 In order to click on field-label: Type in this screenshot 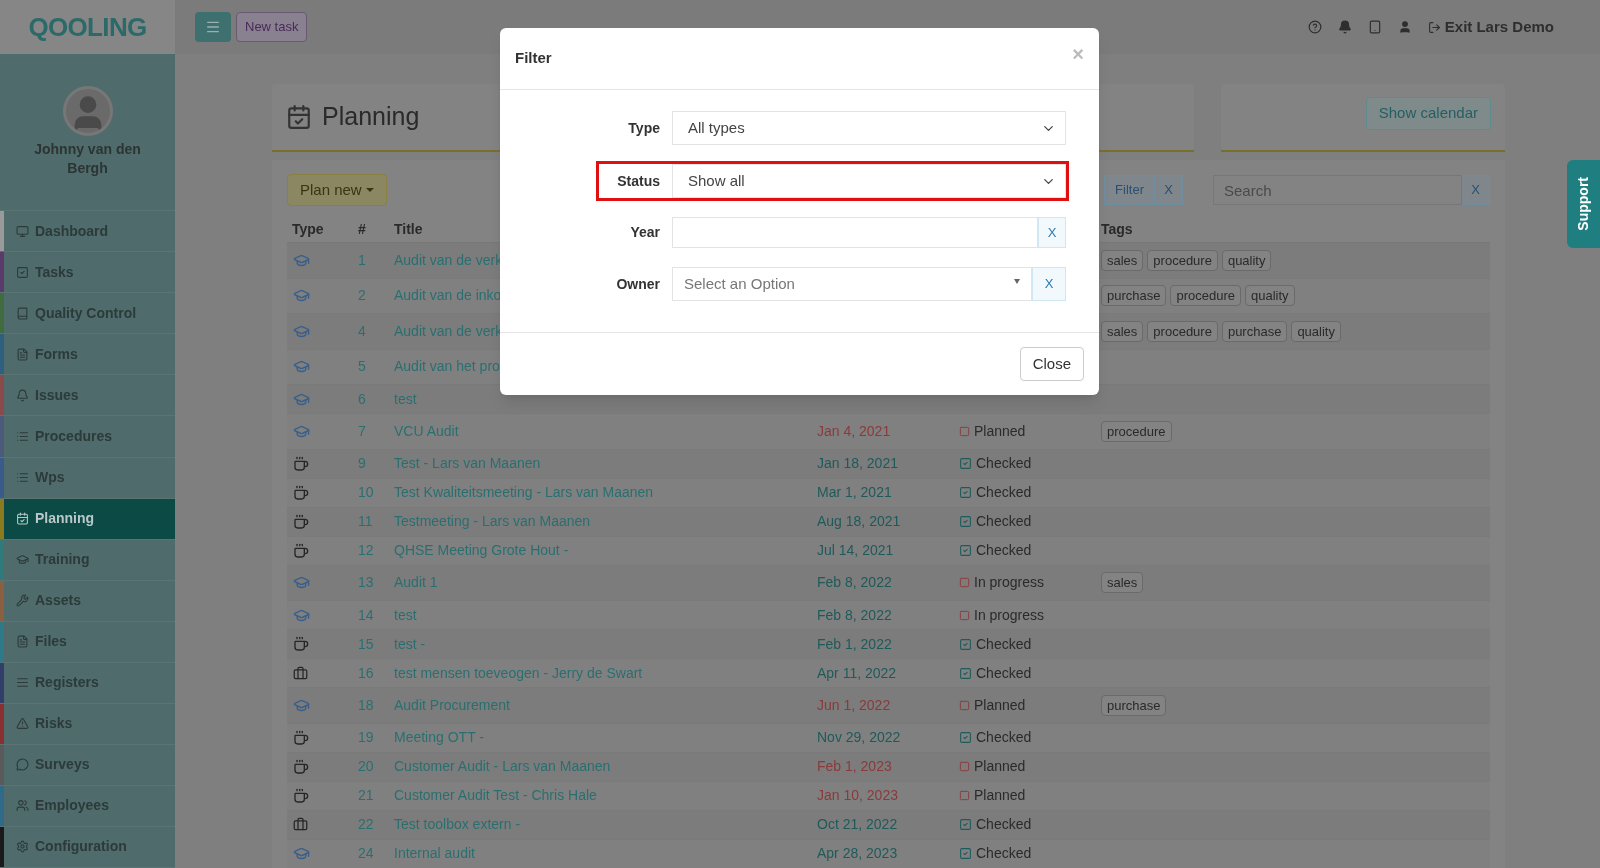, I will do `click(644, 128)`.